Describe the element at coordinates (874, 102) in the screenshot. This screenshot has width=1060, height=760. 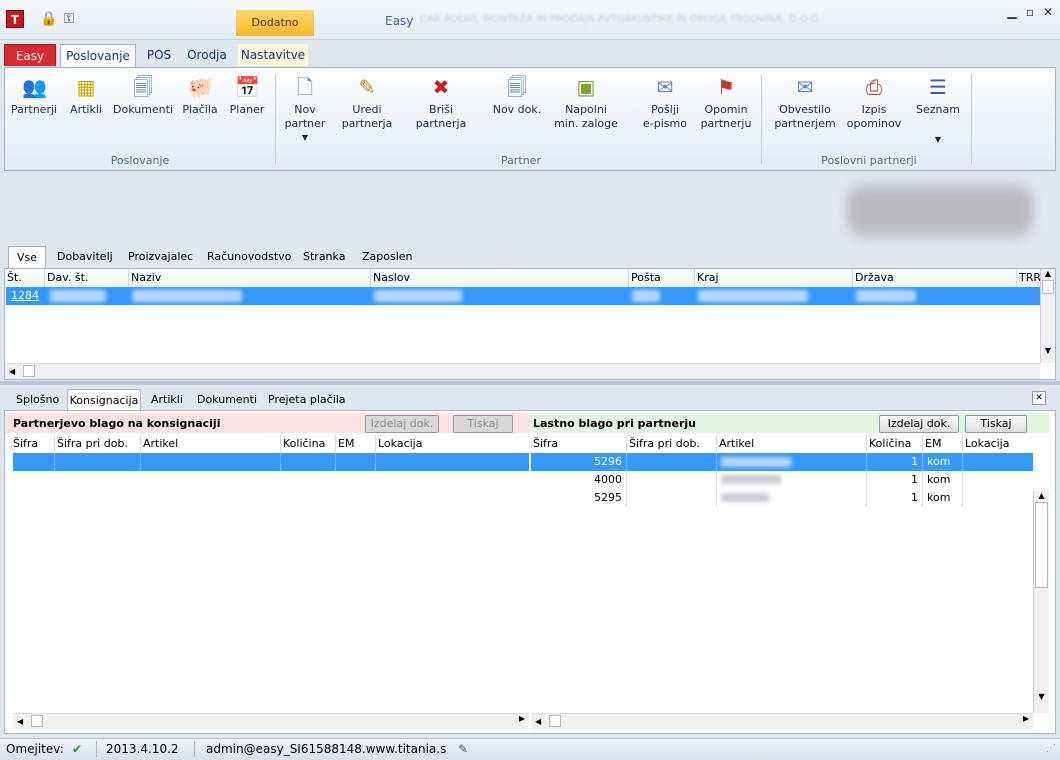
I see `izpis-opominov-button: ⎙ Izpis opominov` at that location.